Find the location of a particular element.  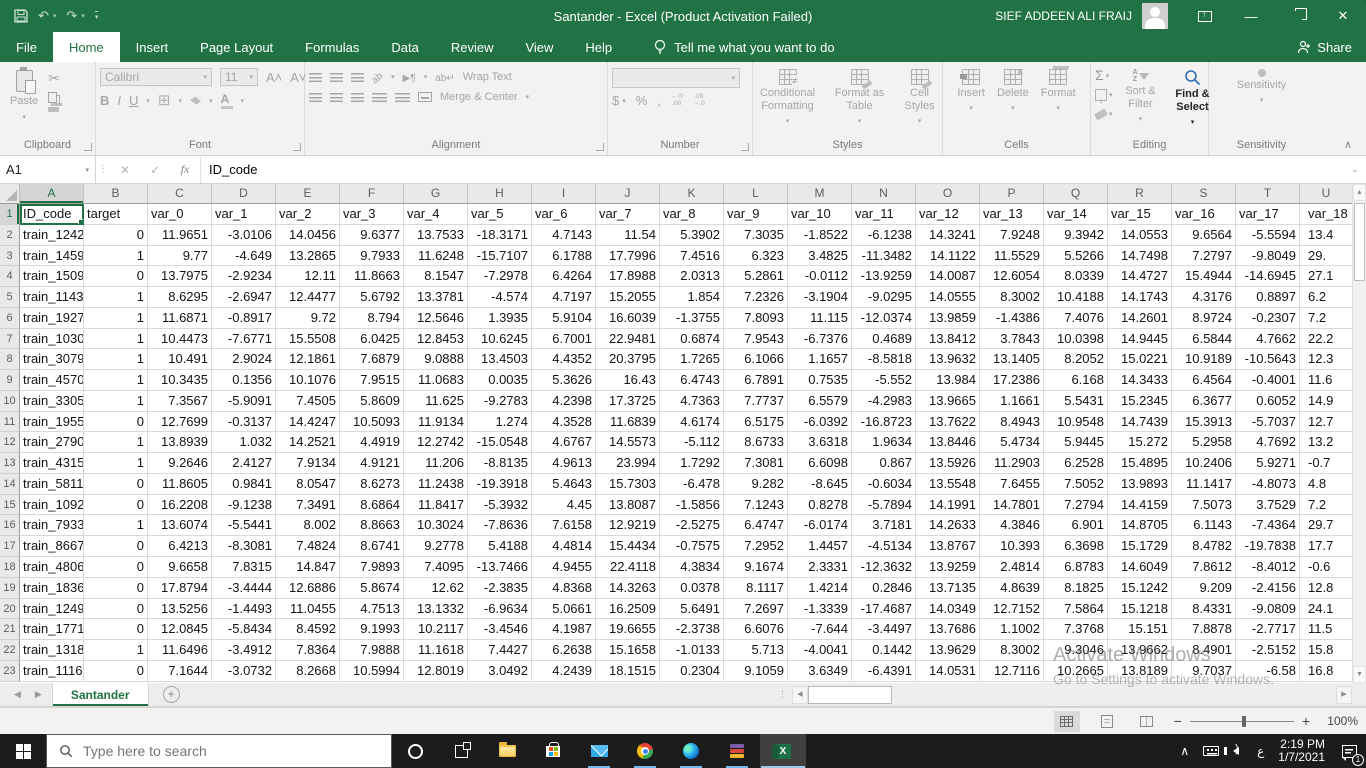

cell-P17: 10.393 is located at coordinates (1012, 547).